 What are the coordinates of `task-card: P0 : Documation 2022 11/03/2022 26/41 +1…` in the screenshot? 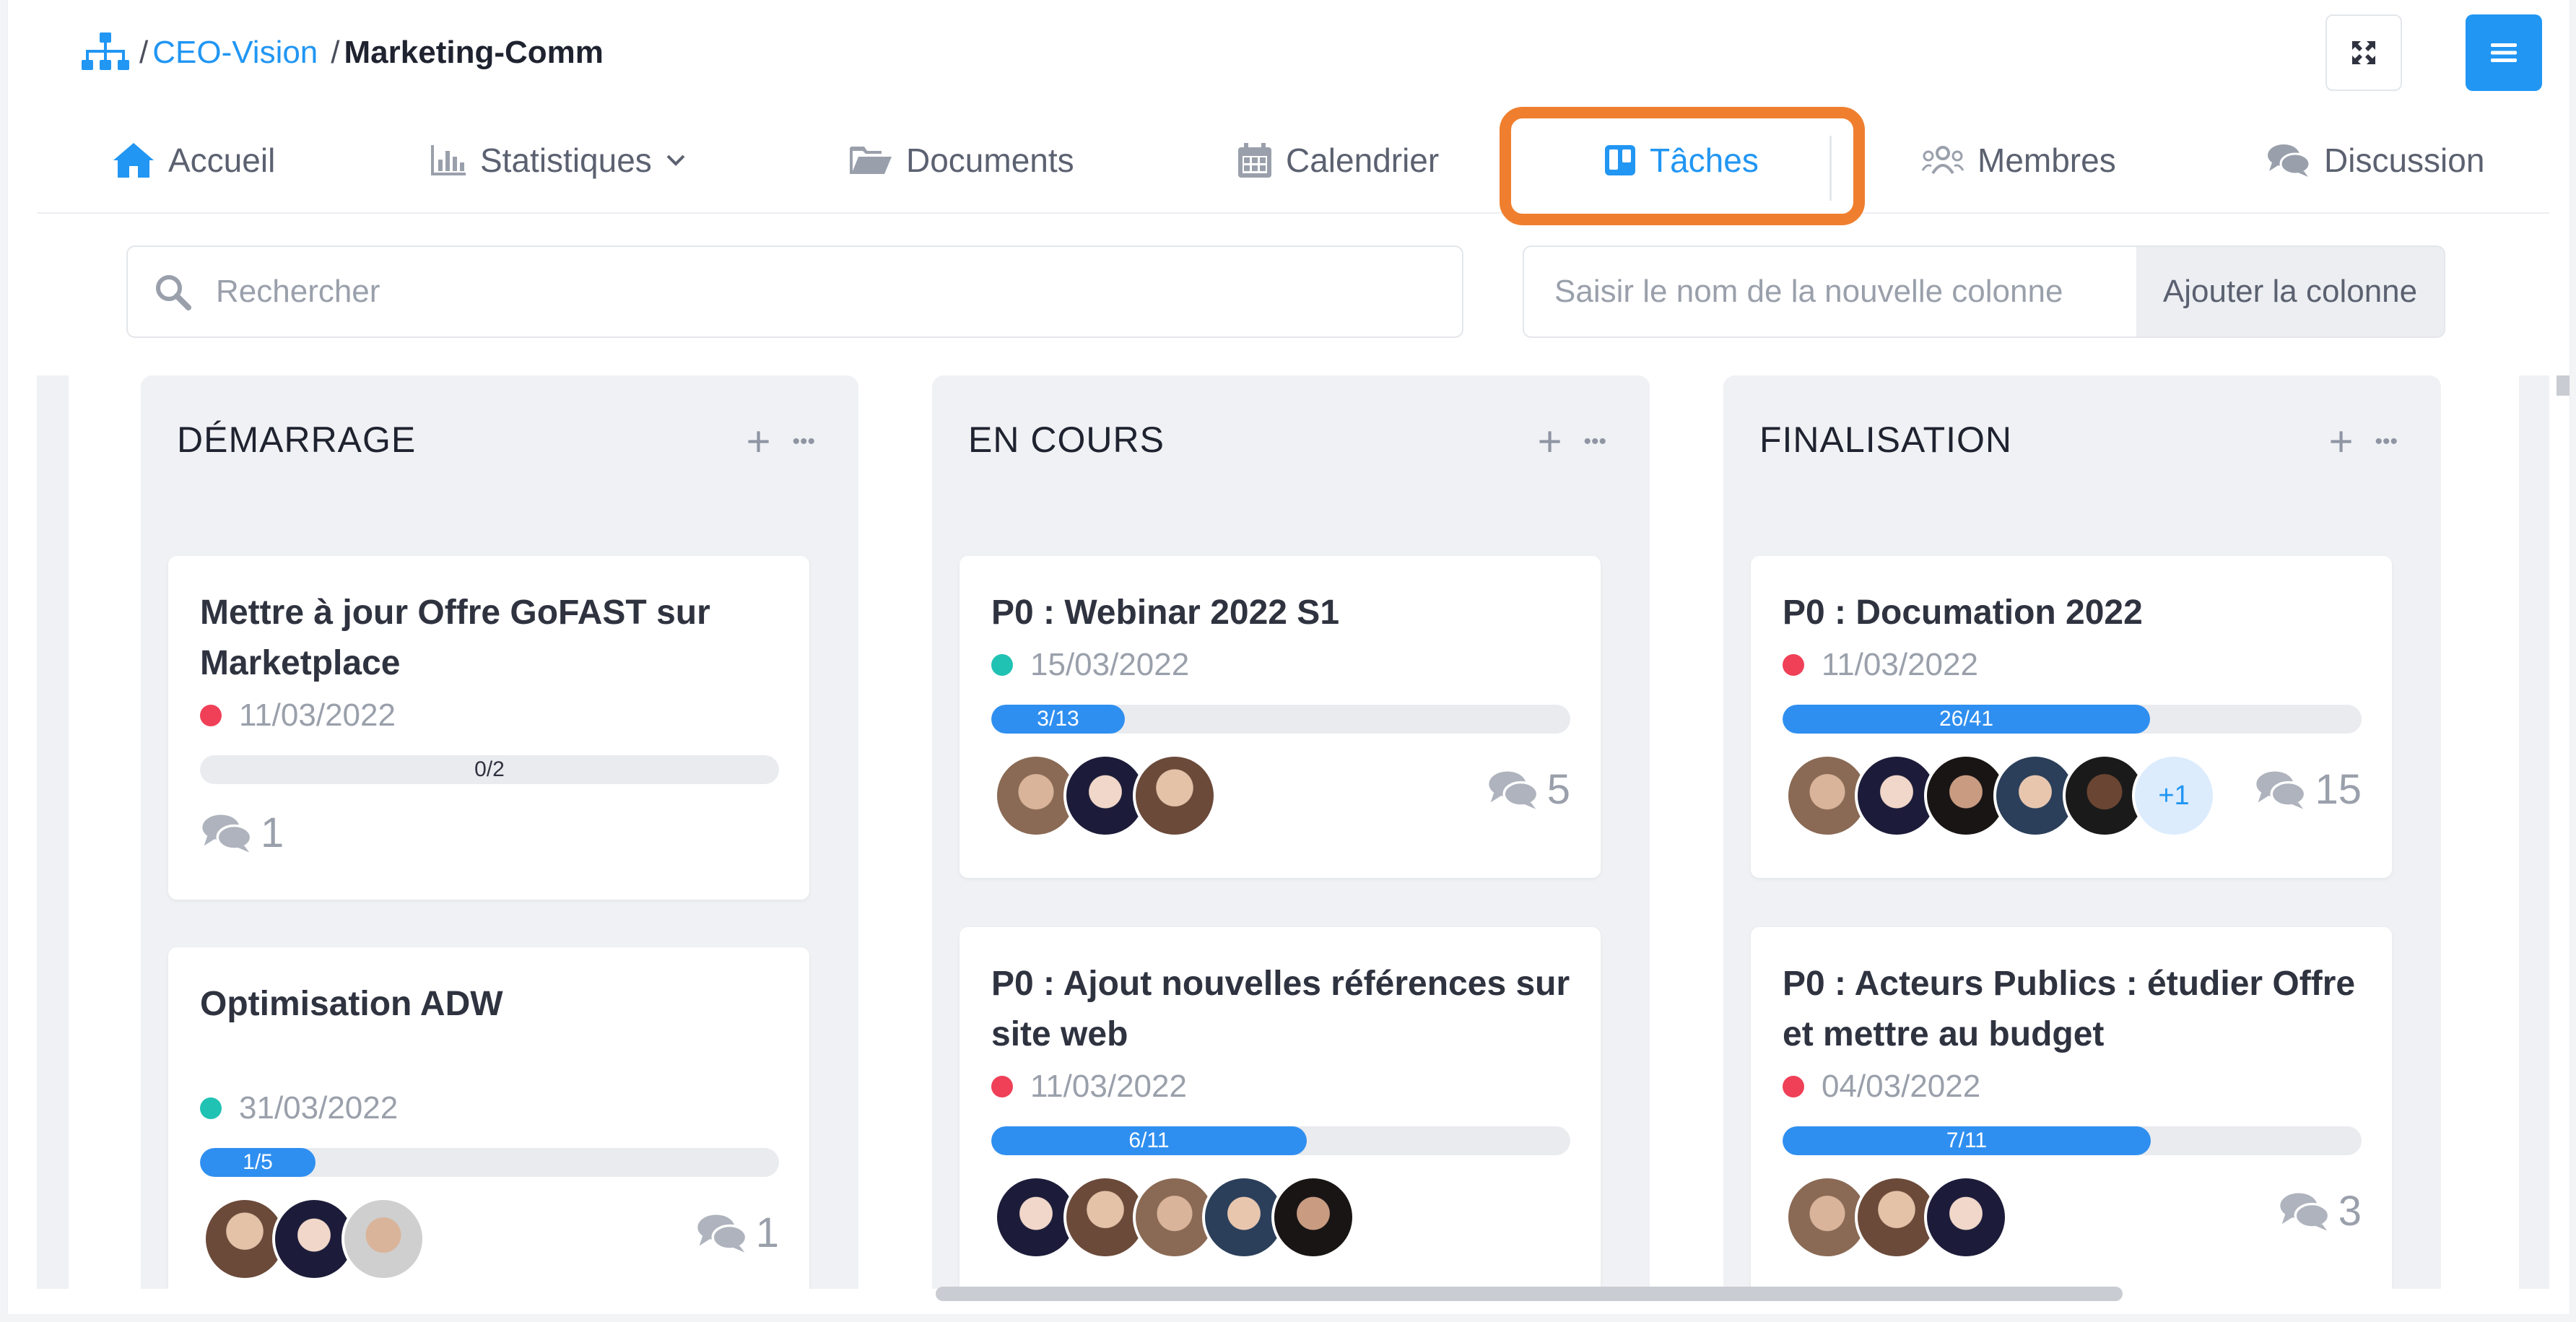 It's located at (2071, 717).